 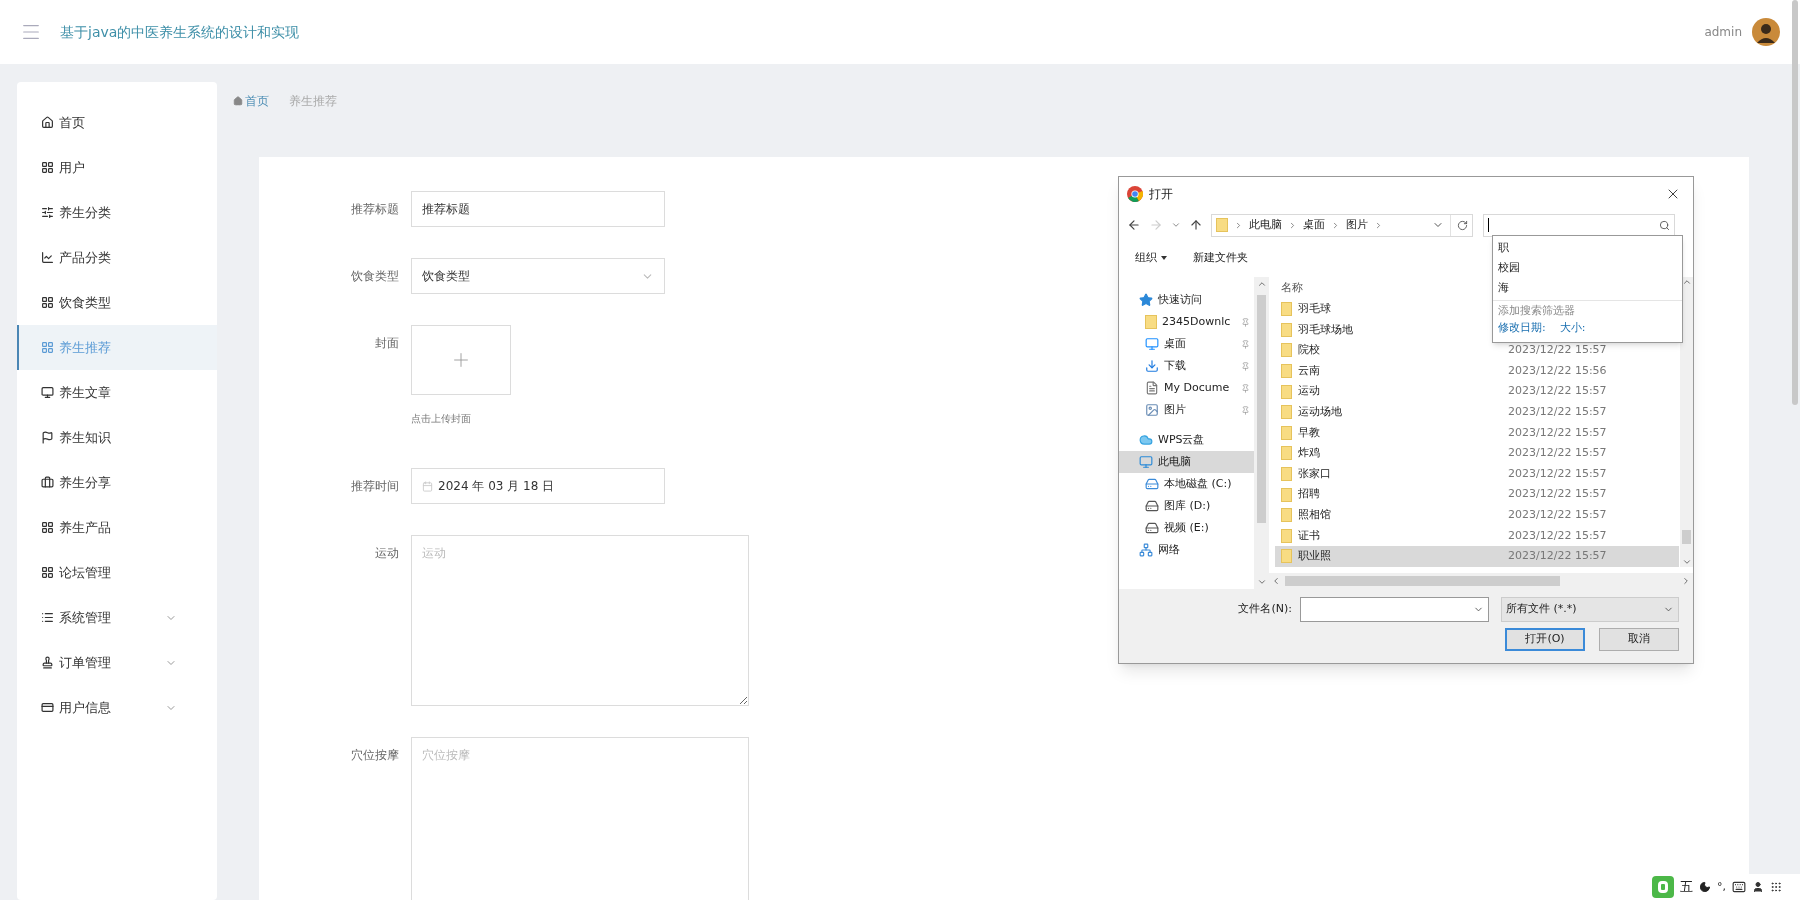 What do you see at coordinates (1477, 536) in the screenshot?
I see `file-row: 证书 2023/12/22 15:57` at bounding box center [1477, 536].